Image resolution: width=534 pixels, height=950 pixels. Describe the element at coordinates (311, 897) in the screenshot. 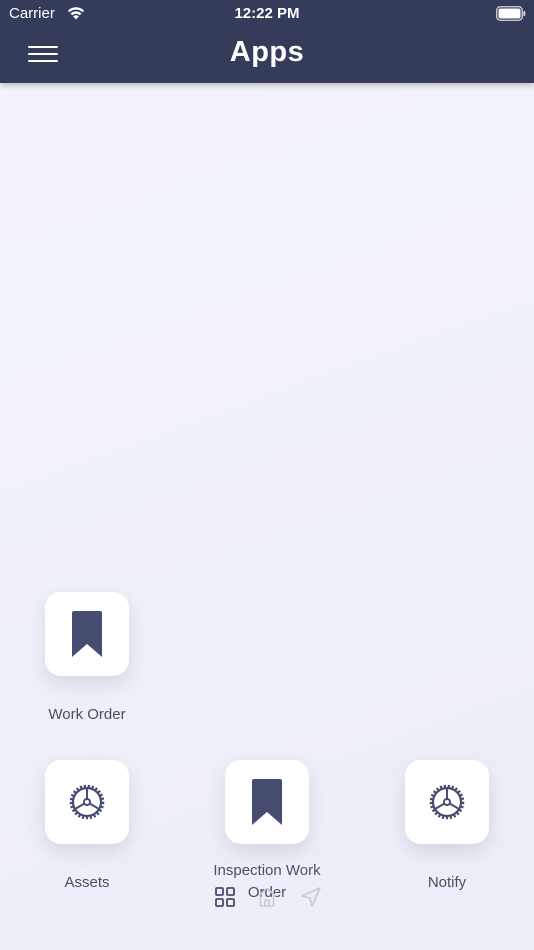

I see `navigation-icon` at that location.